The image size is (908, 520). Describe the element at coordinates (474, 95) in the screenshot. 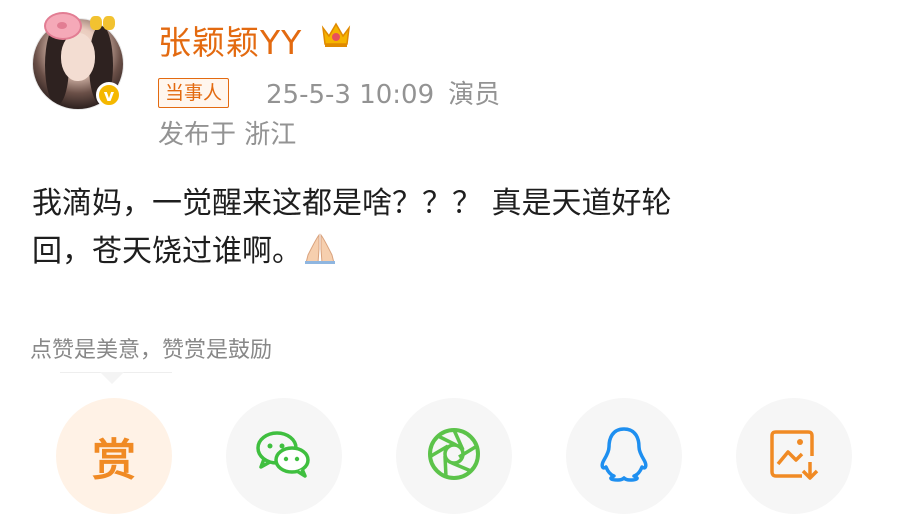

I see `user-role: 演员` at that location.